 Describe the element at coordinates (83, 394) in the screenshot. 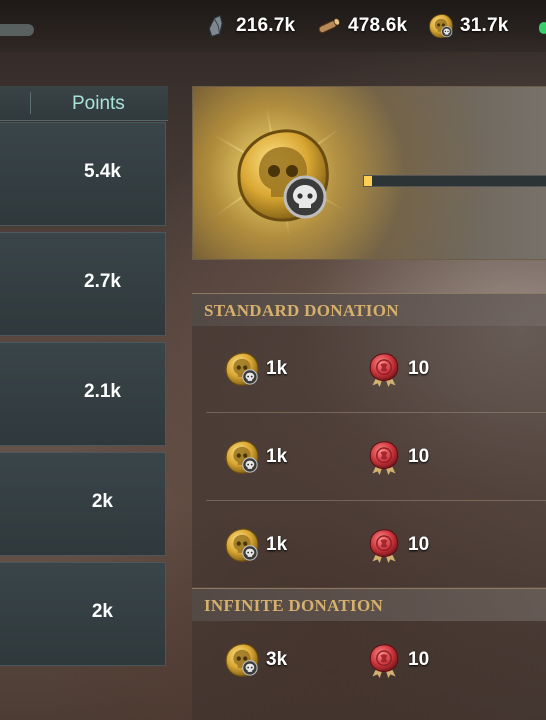

I see `ranking-row: 2.1k` at that location.